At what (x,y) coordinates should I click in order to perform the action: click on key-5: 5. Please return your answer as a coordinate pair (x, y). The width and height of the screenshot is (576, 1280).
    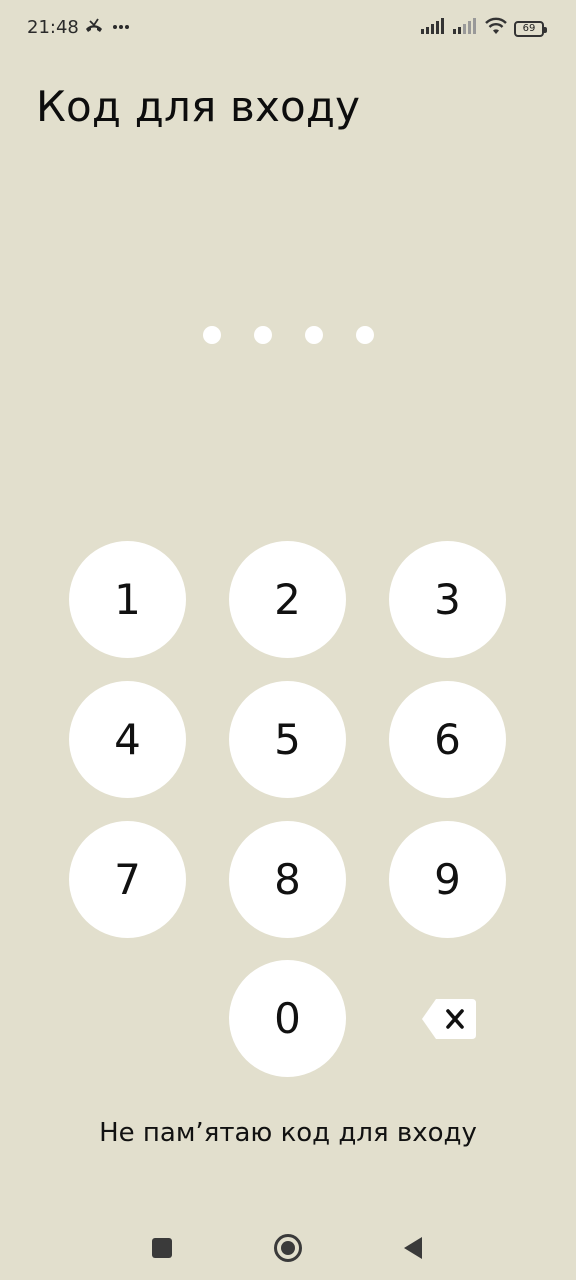
    Looking at the image, I should click on (287, 739).